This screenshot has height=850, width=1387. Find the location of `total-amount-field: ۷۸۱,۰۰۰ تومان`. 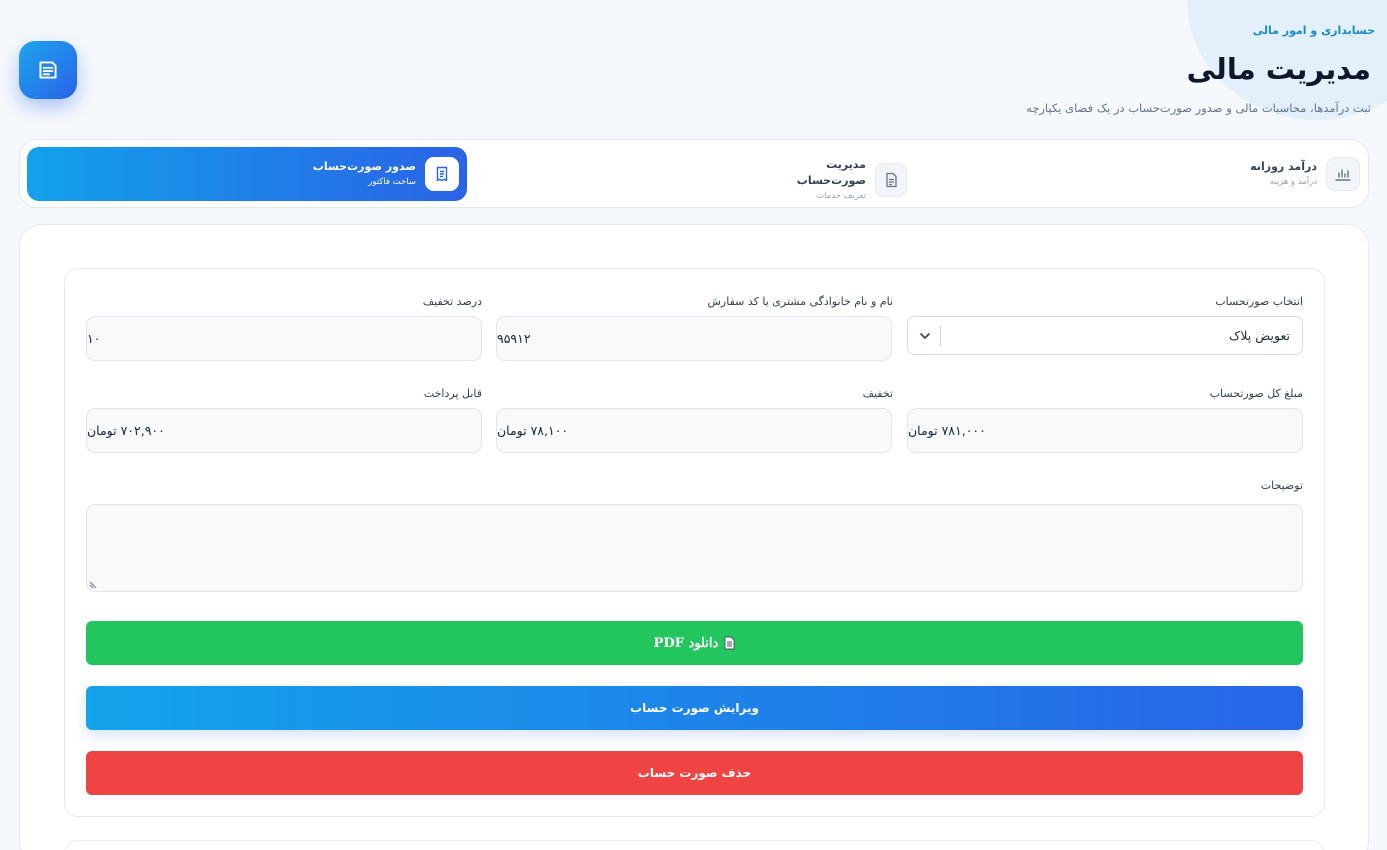

total-amount-field: ۷۸۱,۰۰۰ تومان is located at coordinates (1105, 430).